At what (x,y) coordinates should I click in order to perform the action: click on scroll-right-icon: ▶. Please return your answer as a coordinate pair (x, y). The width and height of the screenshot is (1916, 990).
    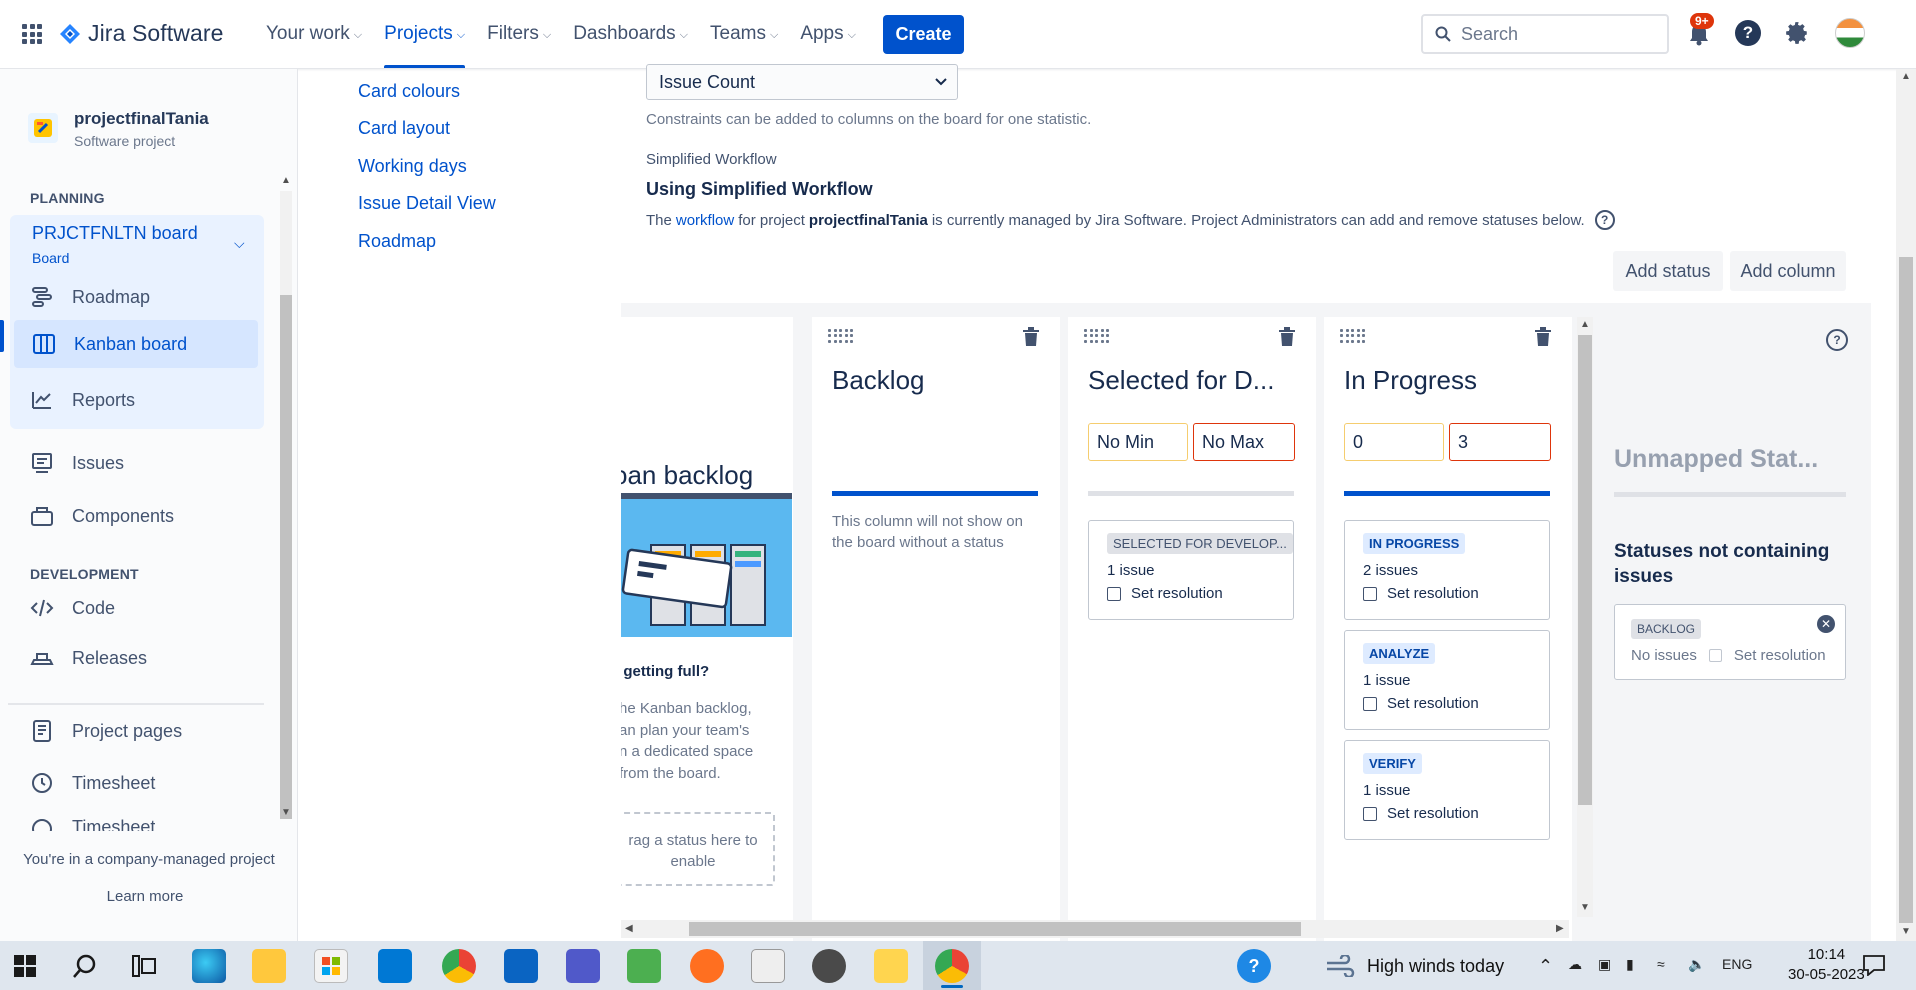
    Looking at the image, I should click on (1560, 928).